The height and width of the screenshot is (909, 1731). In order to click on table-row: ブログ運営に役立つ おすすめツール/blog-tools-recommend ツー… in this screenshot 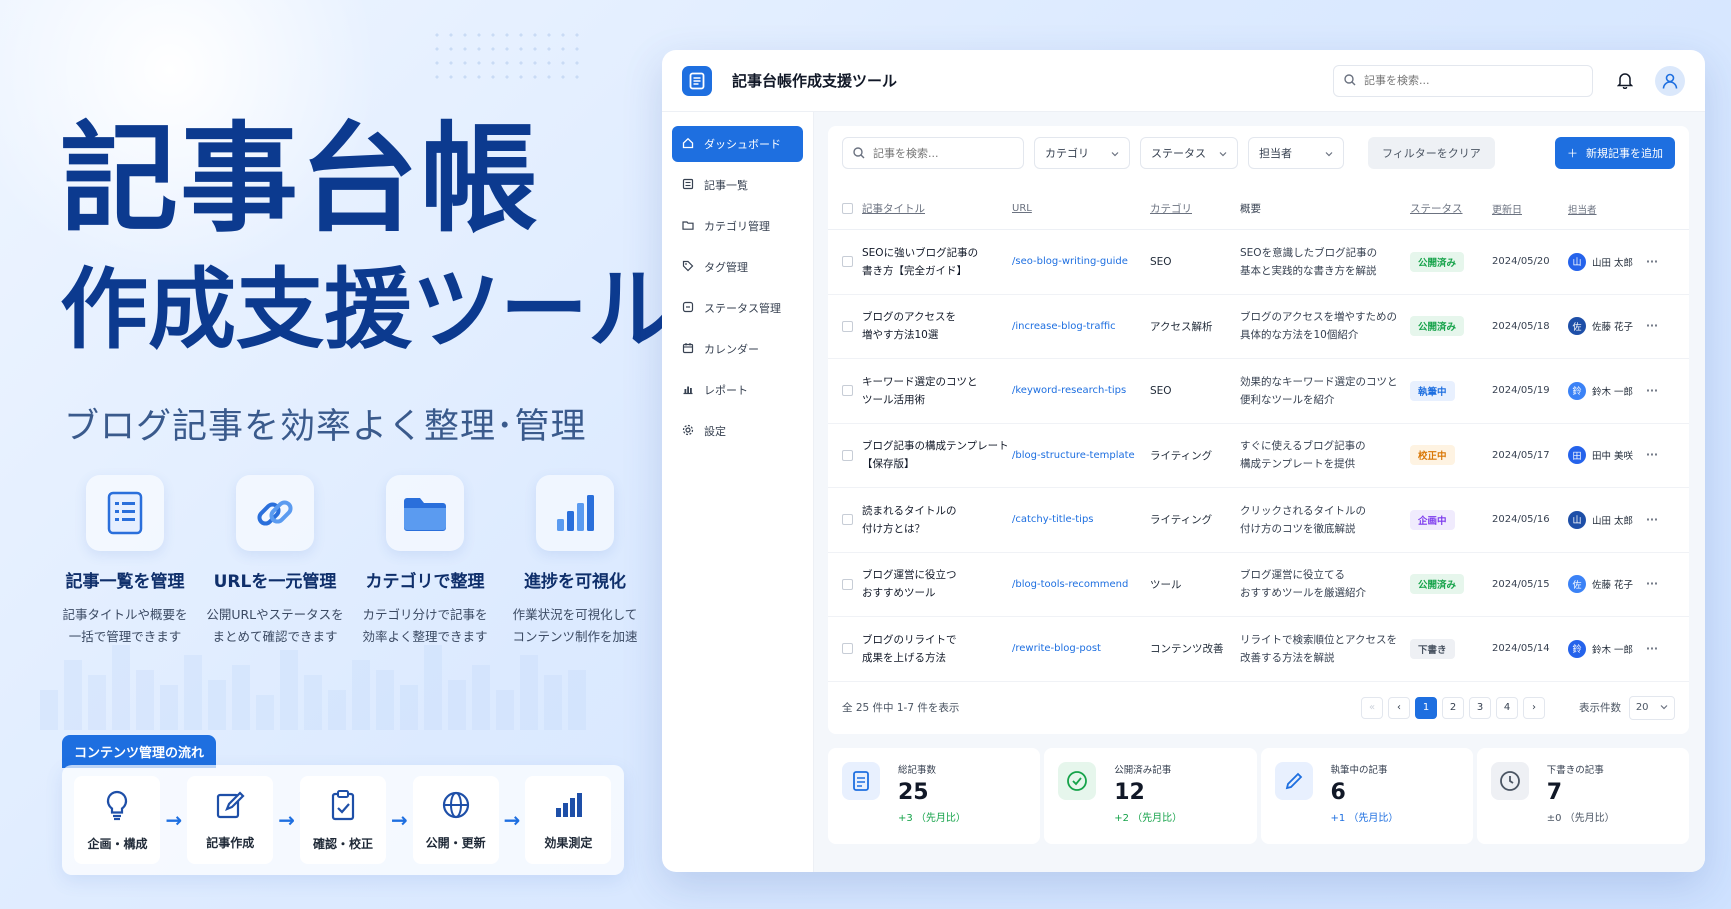, I will do `click(1258, 585)`.